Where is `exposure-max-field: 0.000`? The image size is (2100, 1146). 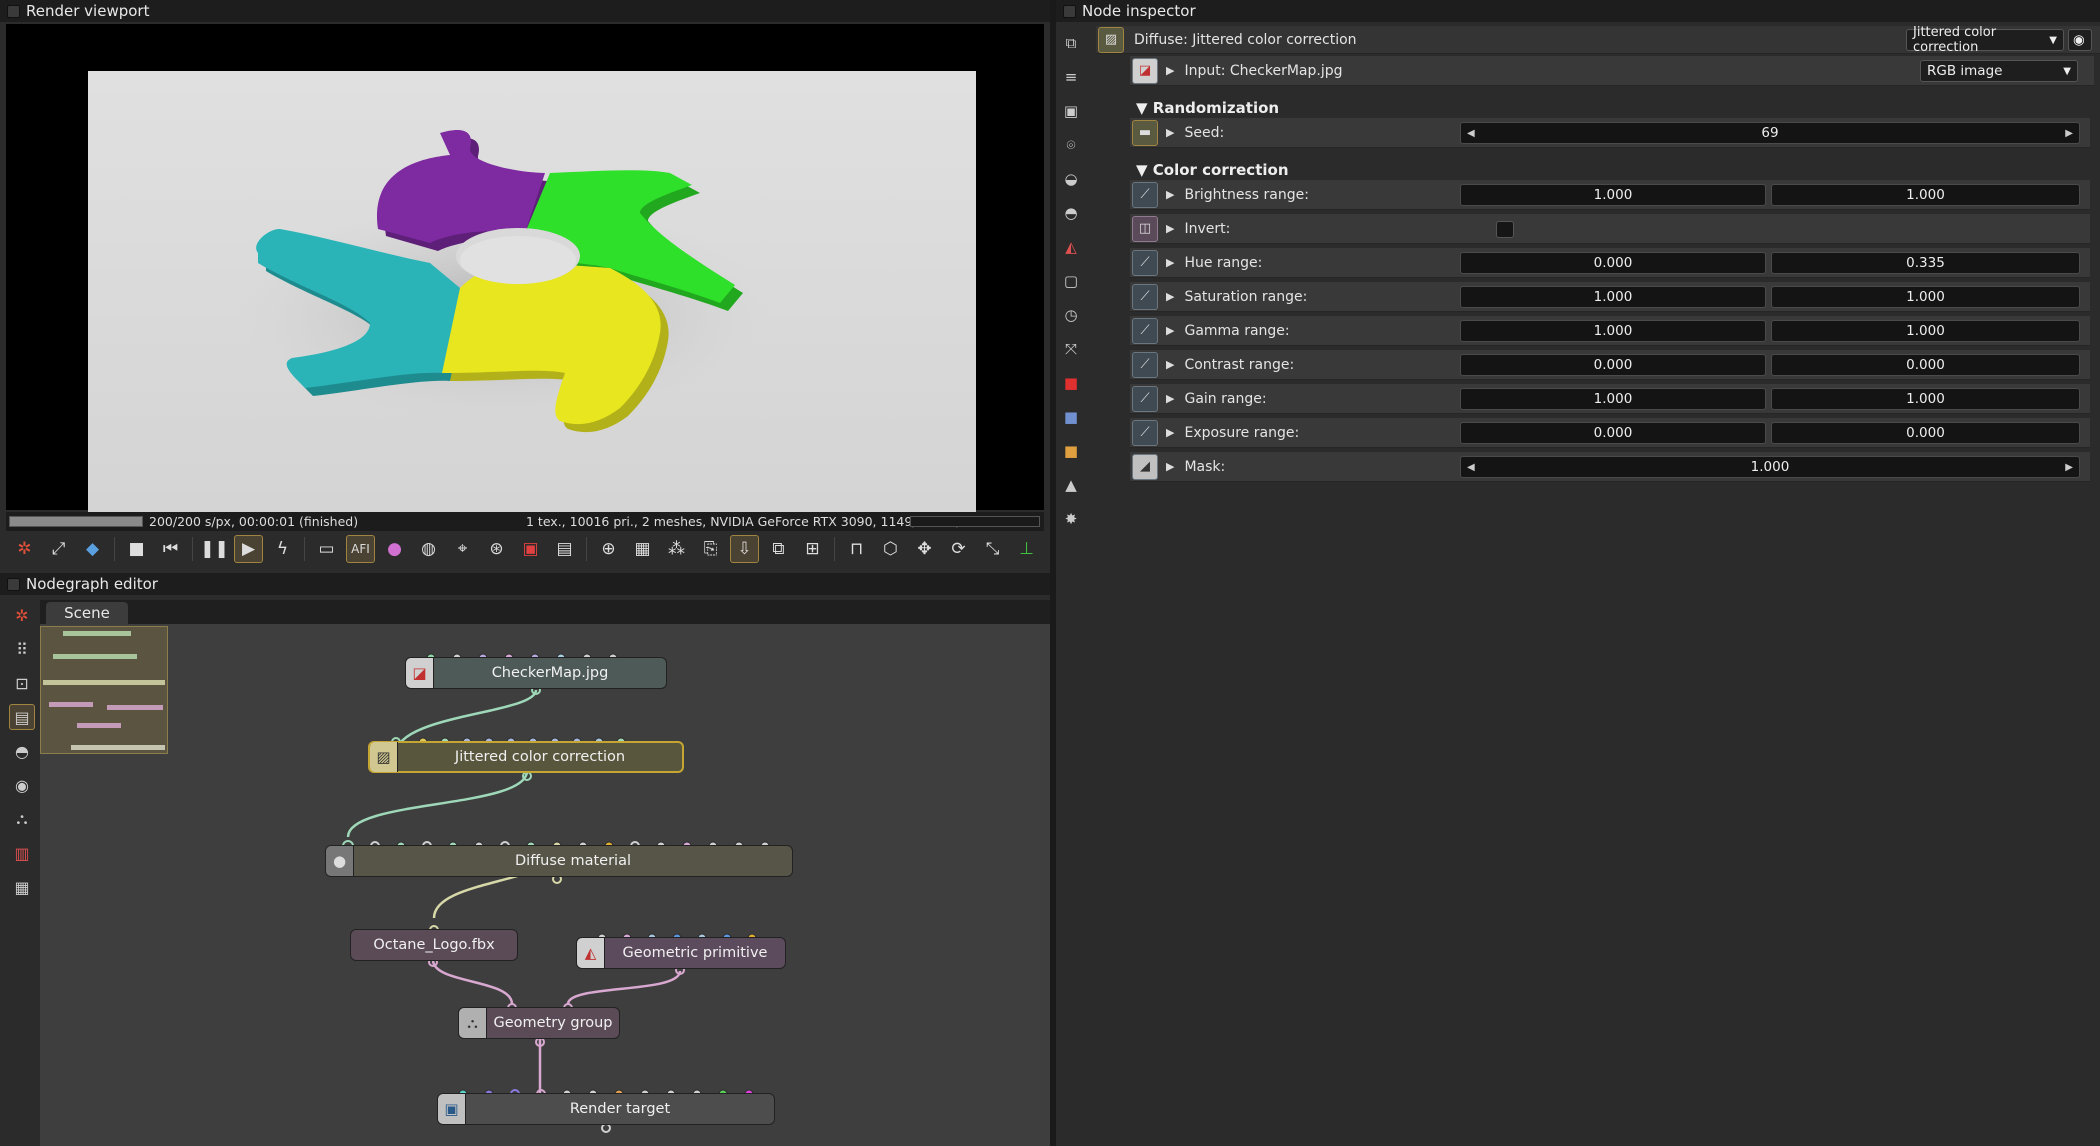 exposure-max-field: 0.000 is located at coordinates (1925, 433).